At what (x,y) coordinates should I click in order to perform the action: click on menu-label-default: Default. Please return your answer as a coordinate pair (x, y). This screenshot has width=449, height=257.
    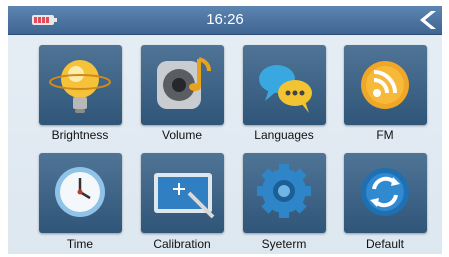
    Looking at the image, I should click on (385, 244).